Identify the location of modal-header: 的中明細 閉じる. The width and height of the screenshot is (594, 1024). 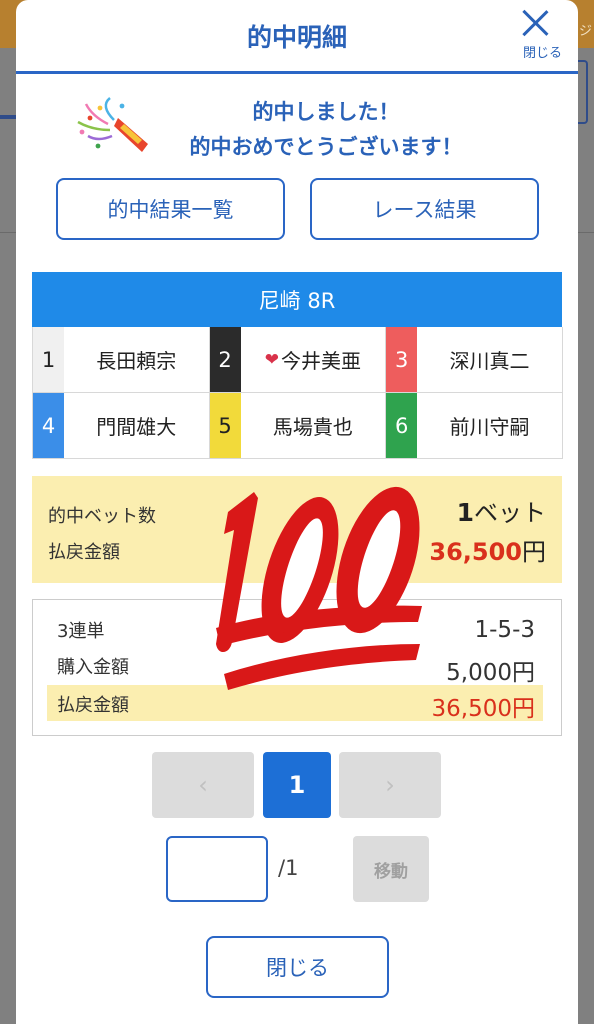
(297, 37).